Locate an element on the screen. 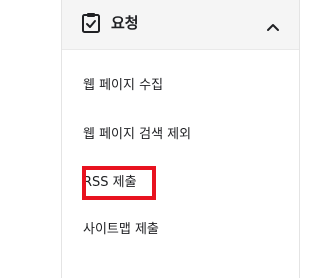 The height and width of the screenshot is (278, 327). menu-item-sitemap-submit: 사이트맵 제출 is located at coordinates (121, 230).